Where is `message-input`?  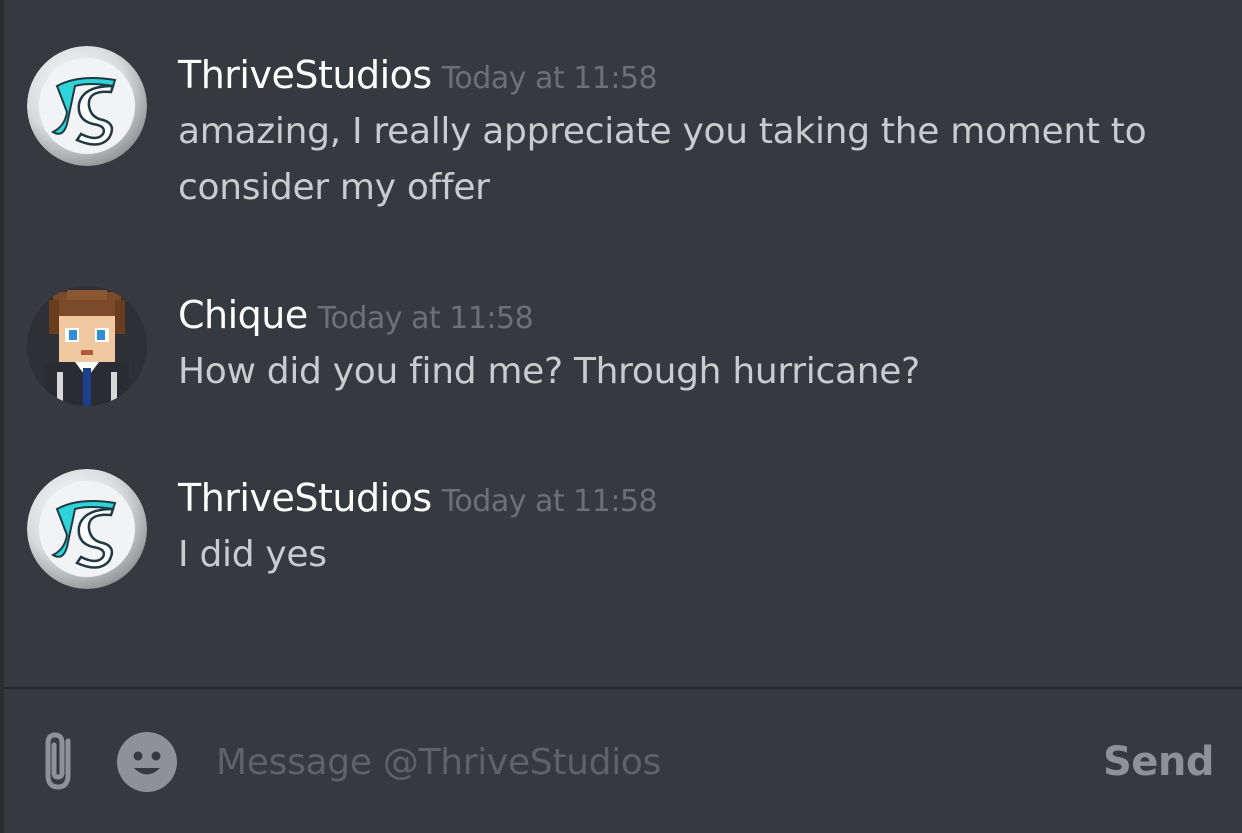
message-input is located at coordinates (626, 762).